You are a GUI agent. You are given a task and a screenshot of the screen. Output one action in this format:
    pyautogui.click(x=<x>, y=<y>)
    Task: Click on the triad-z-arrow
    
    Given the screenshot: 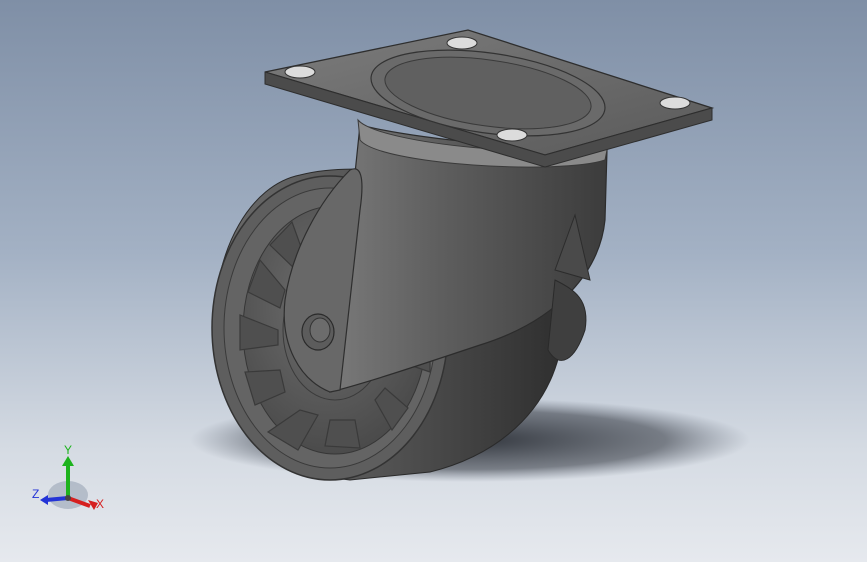 What is the action you would take?
    pyautogui.click(x=44, y=500)
    